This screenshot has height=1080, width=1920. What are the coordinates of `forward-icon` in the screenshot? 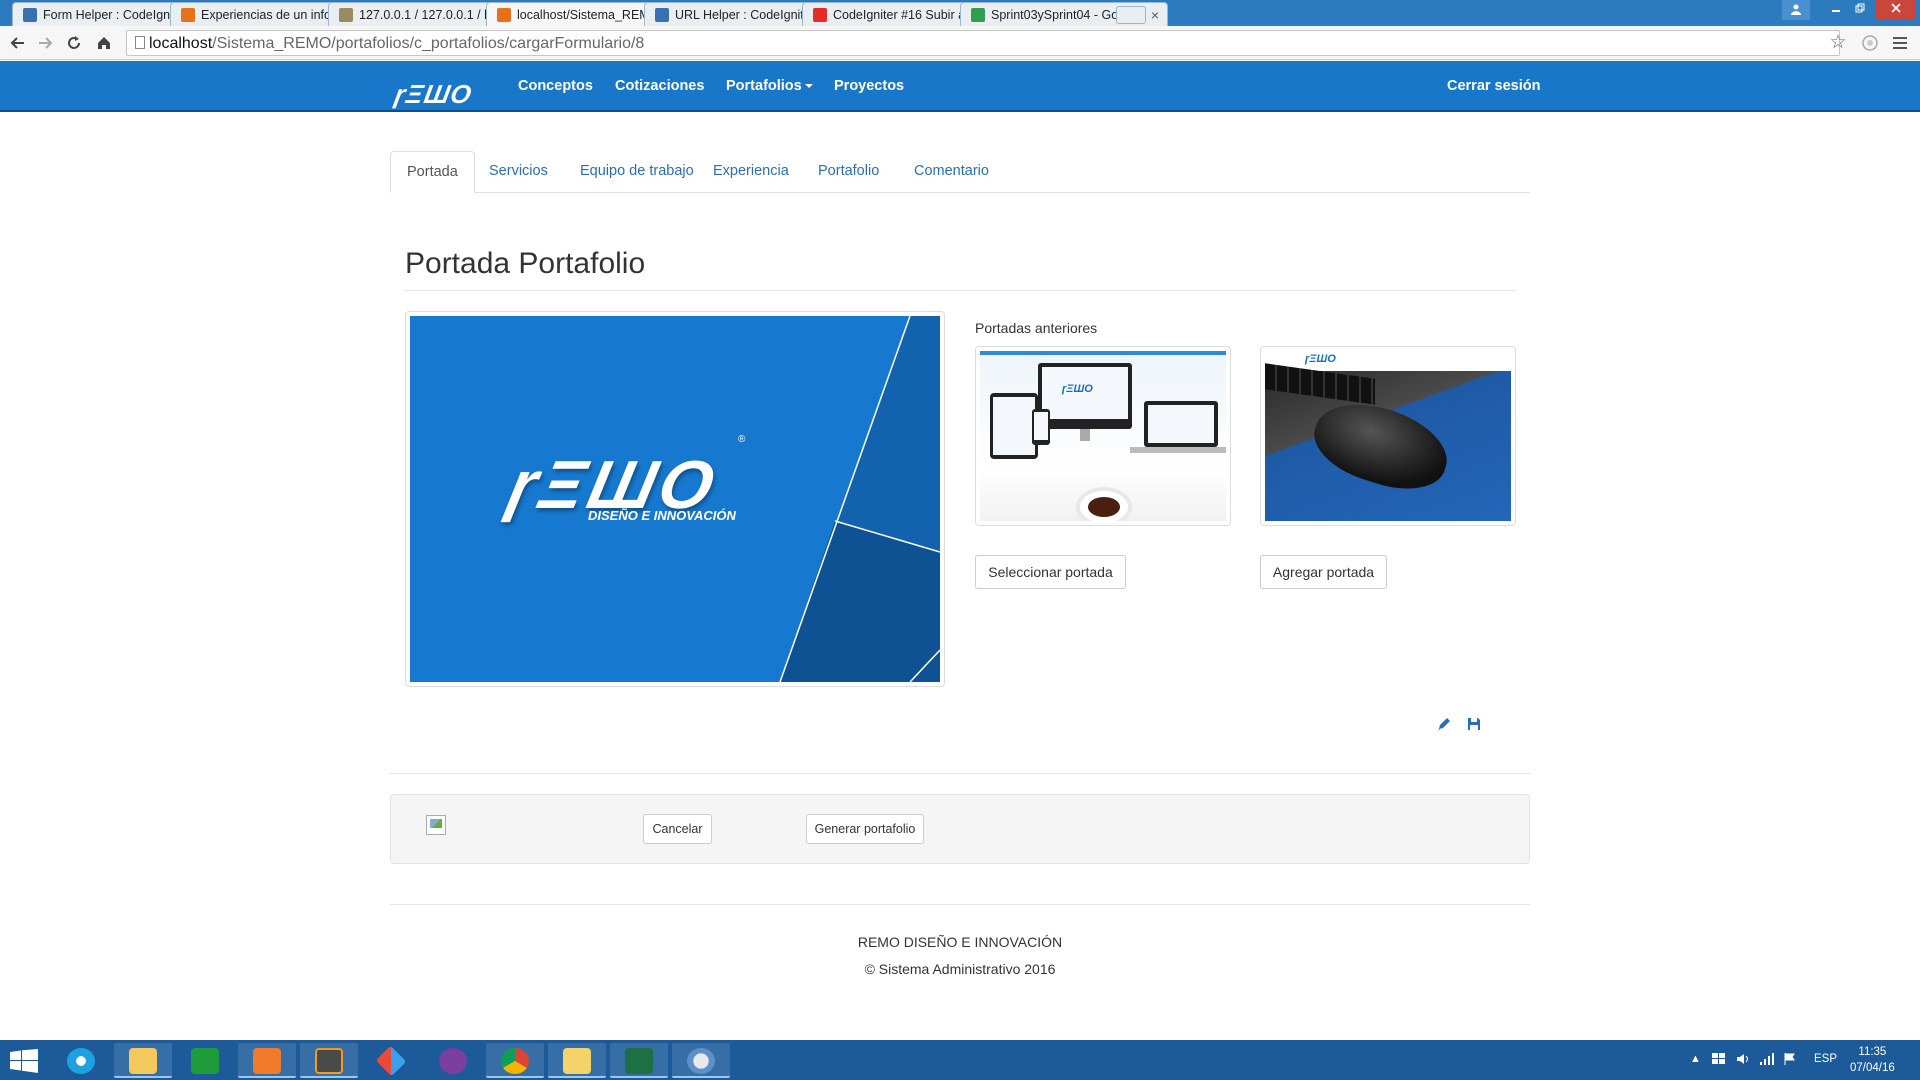 It's located at (45, 43).